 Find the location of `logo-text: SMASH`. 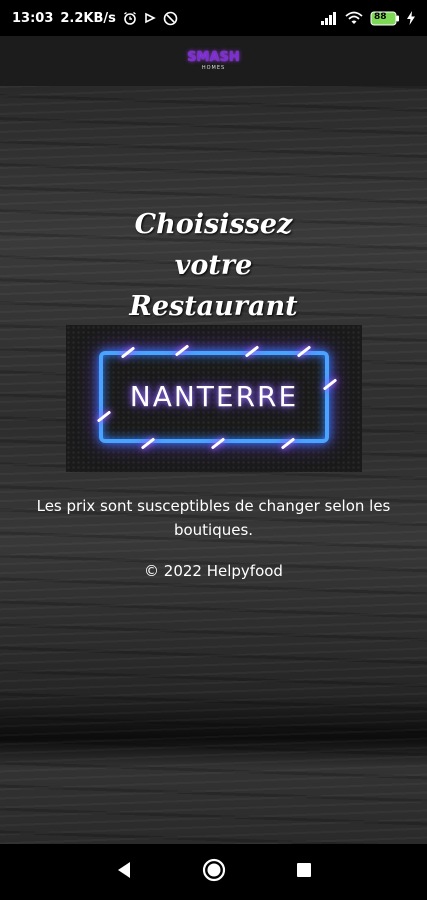

logo-text: SMASH is located at coordinates (213, 57).